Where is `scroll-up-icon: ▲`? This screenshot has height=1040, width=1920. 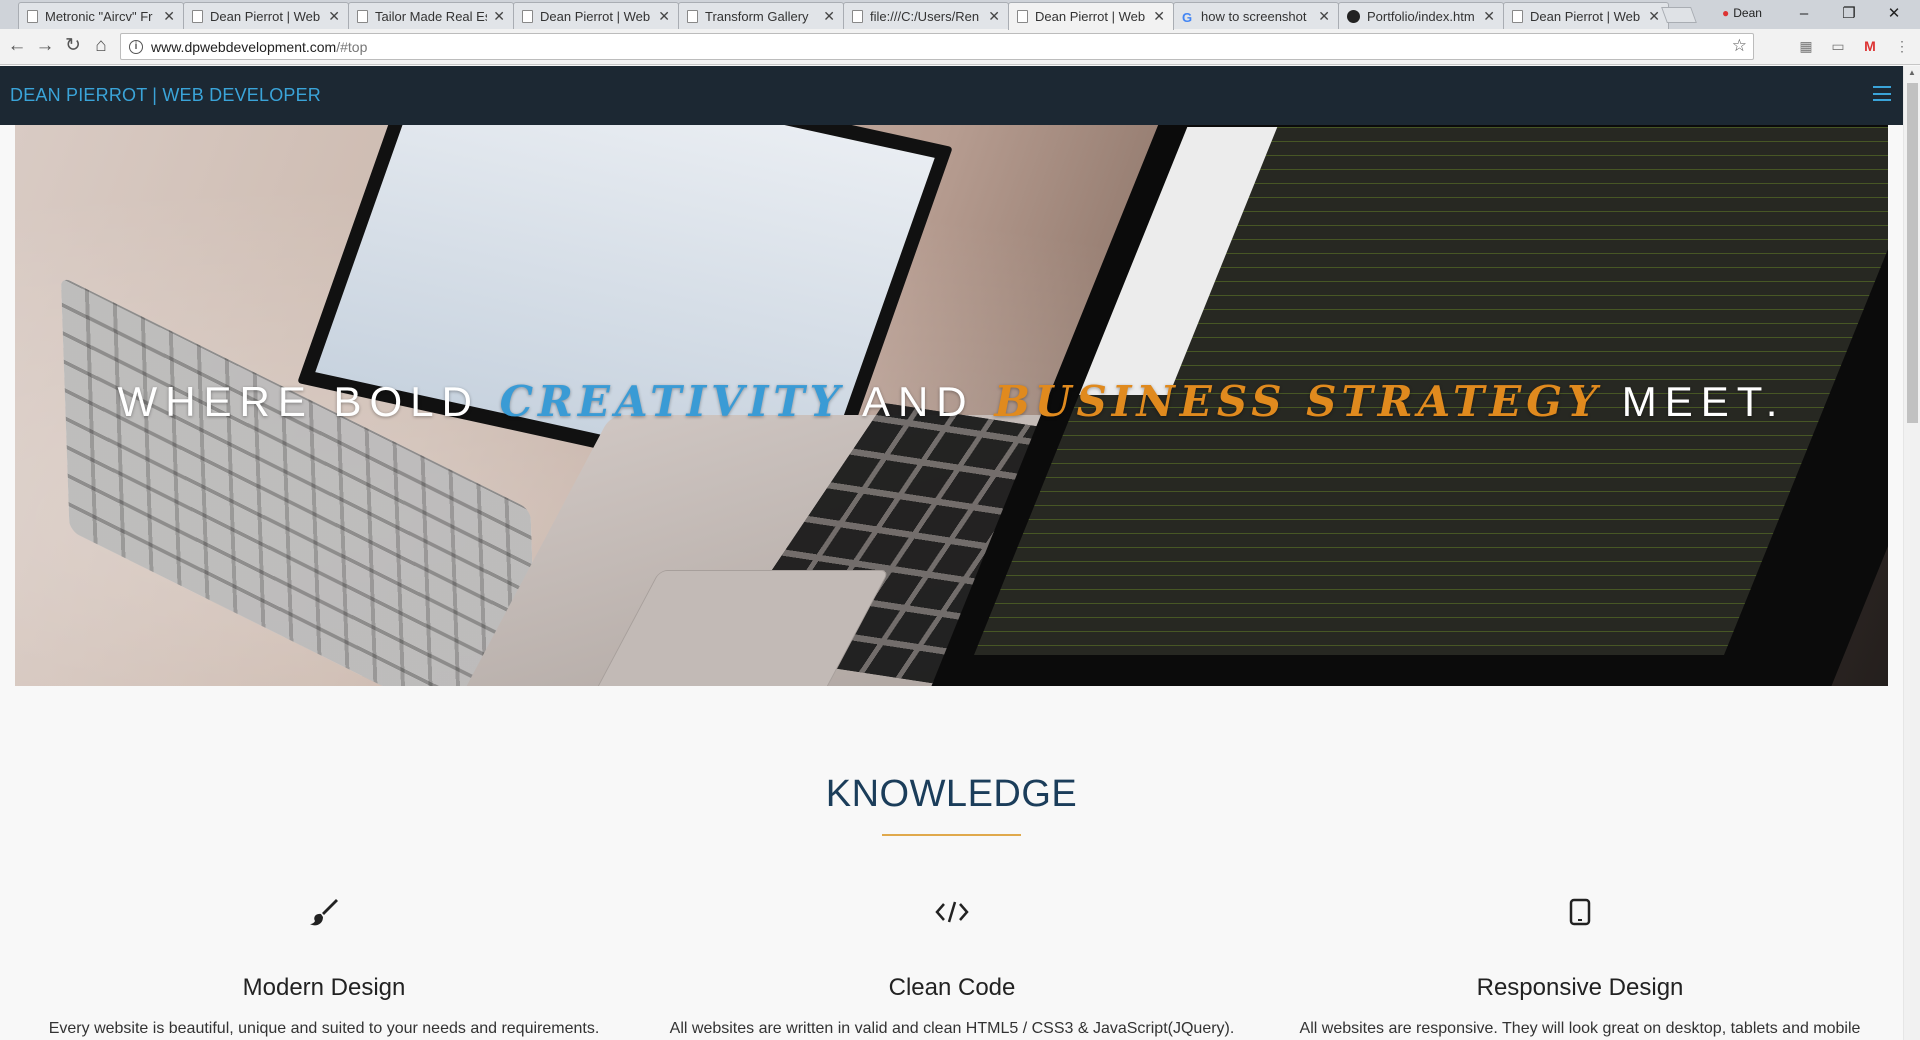 scroll-up-icon: ▲ is located at coordinates (1912, 72).